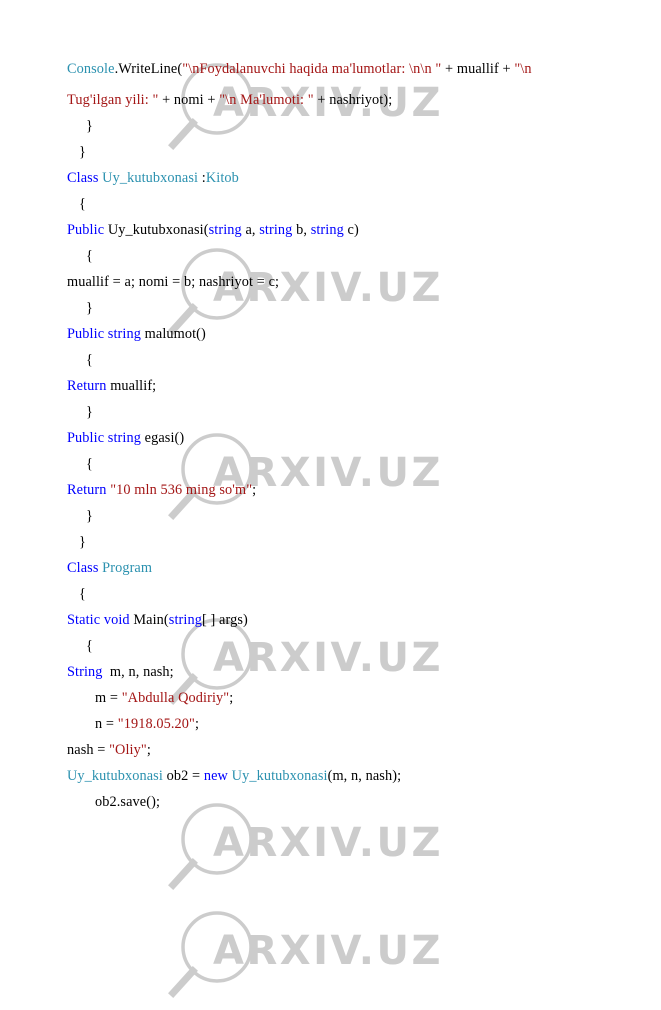 Image resolution: width=661 pixels, height=1010 pixels. Describe the element at coordinates (523, 69) in the screenshot. I see `code-token-string: "\n` at that location.